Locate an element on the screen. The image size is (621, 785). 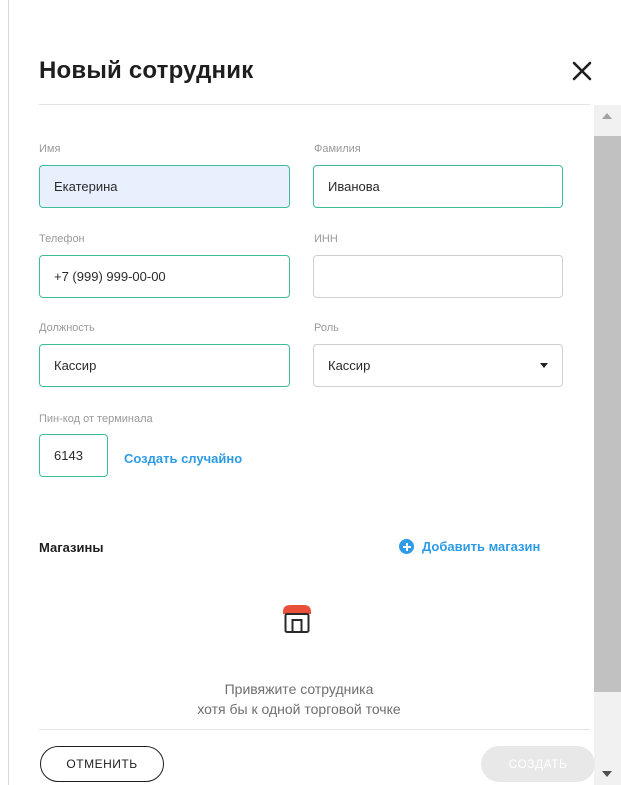
position-label: Должность is located at coordinates (67, 328).